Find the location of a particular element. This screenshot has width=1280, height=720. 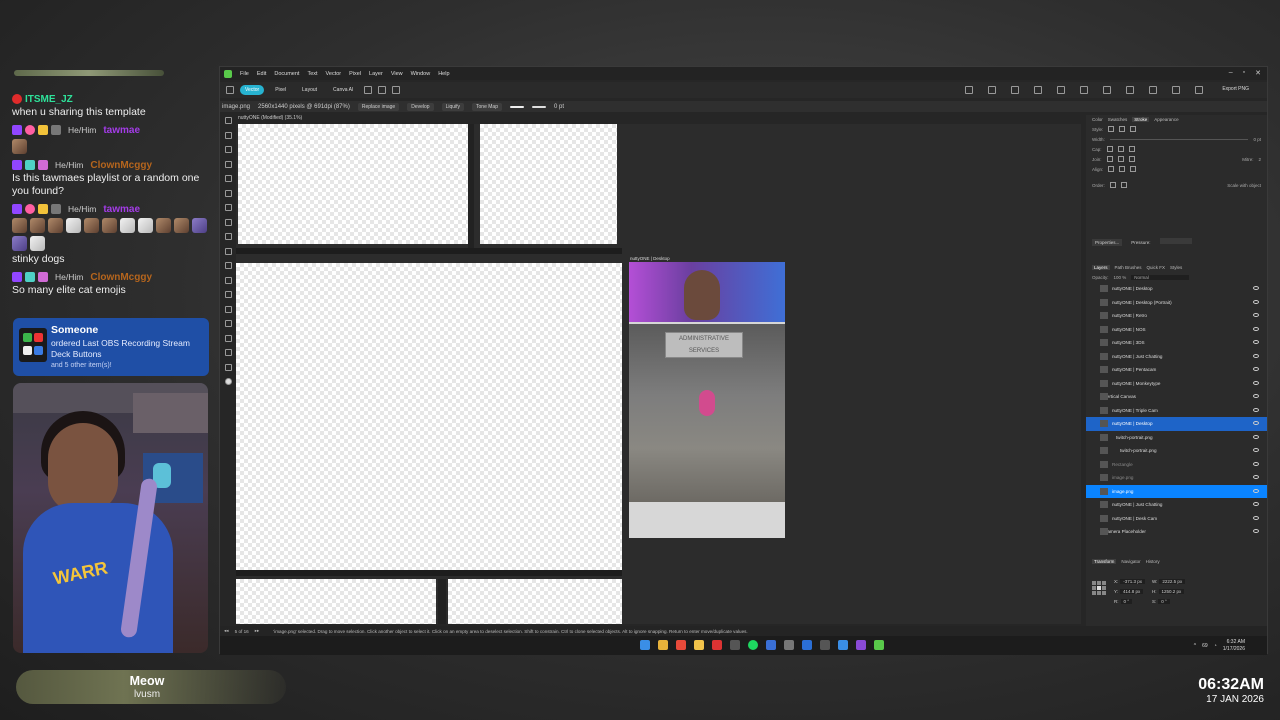

maximize-icon: ▫ is located at coordinates (1244, 73).